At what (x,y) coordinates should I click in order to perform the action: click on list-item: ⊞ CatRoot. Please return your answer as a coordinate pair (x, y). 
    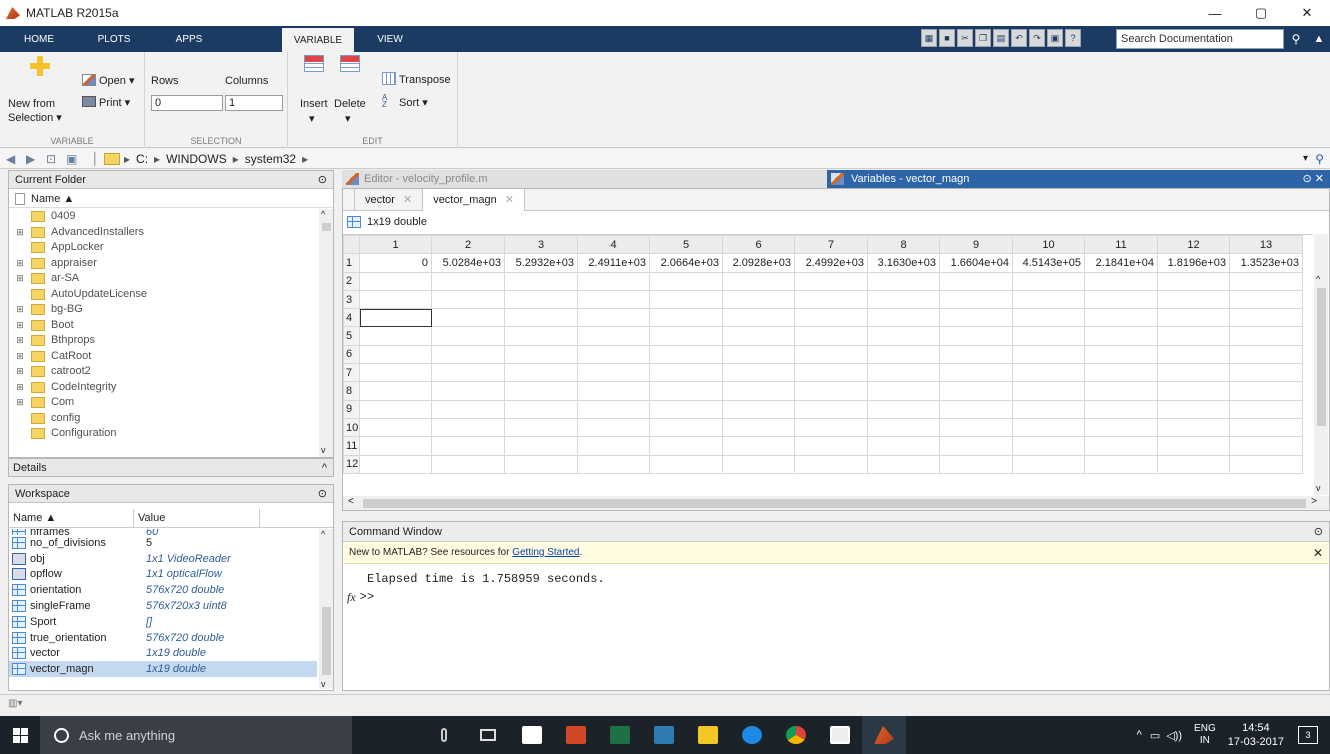
    Looking at the image, I should click on (164, 357).